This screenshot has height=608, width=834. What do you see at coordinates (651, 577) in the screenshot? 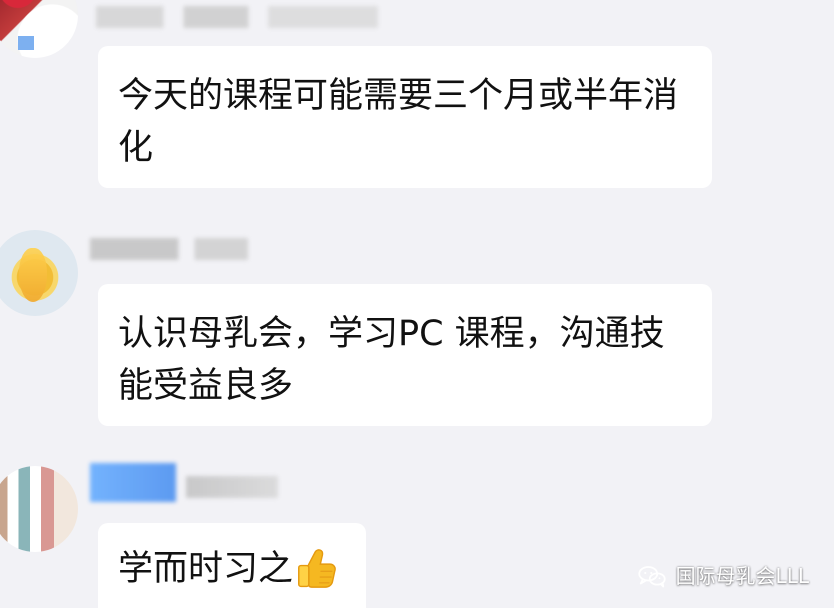
I see `wechat-icon` at bounding box center [651, 577].